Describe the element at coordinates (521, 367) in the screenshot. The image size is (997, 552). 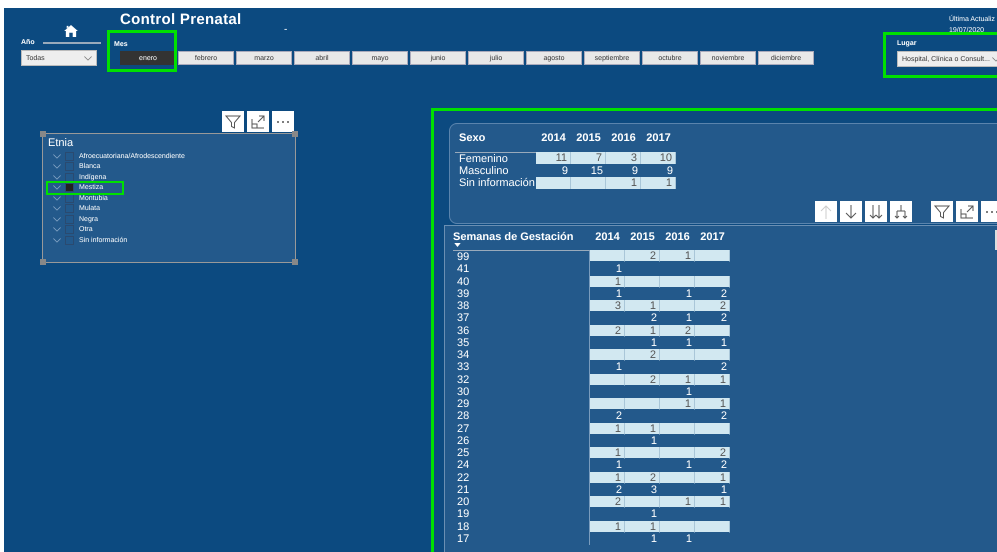
I see `row-header: 33` at that location.